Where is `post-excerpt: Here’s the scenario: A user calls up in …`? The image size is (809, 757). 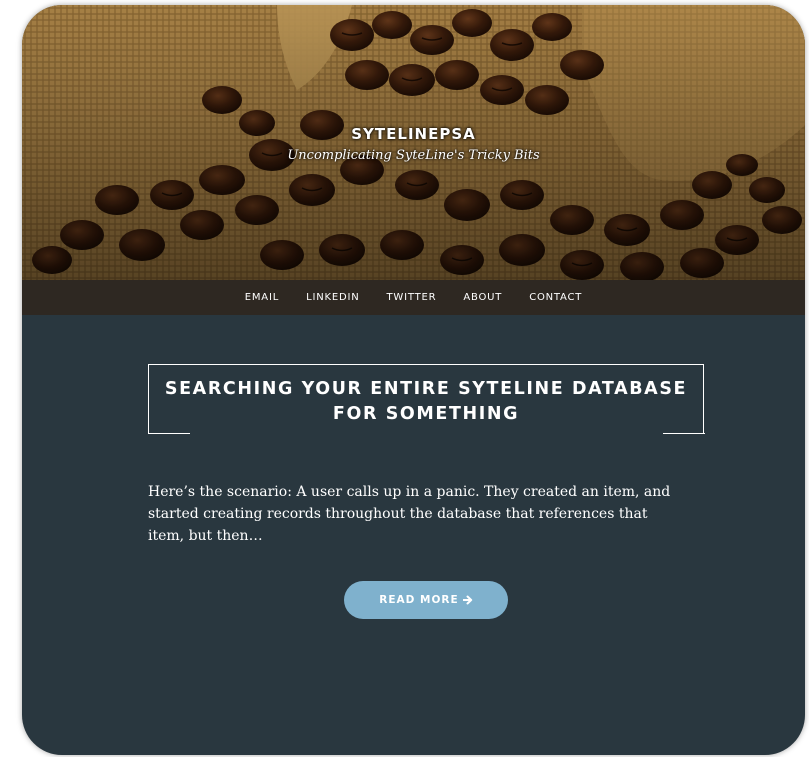
post-excerpt: Here’s the scenario: A user calls up in … is located at coordinates (409, 514).